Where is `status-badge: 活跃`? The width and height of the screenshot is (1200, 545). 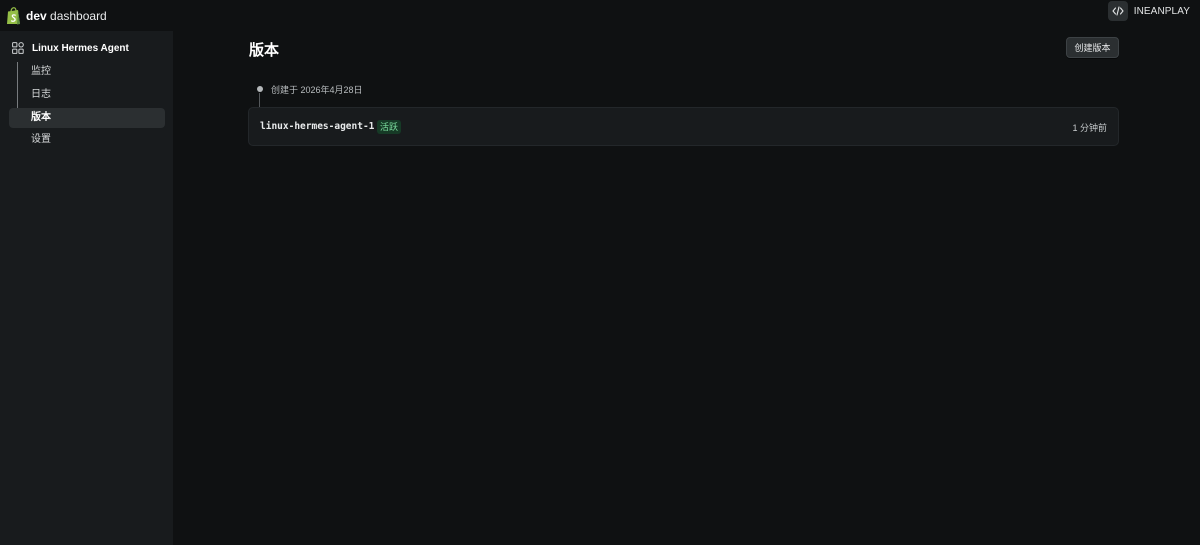 status-badge: 活跃 is located at coordinates (389, 127).